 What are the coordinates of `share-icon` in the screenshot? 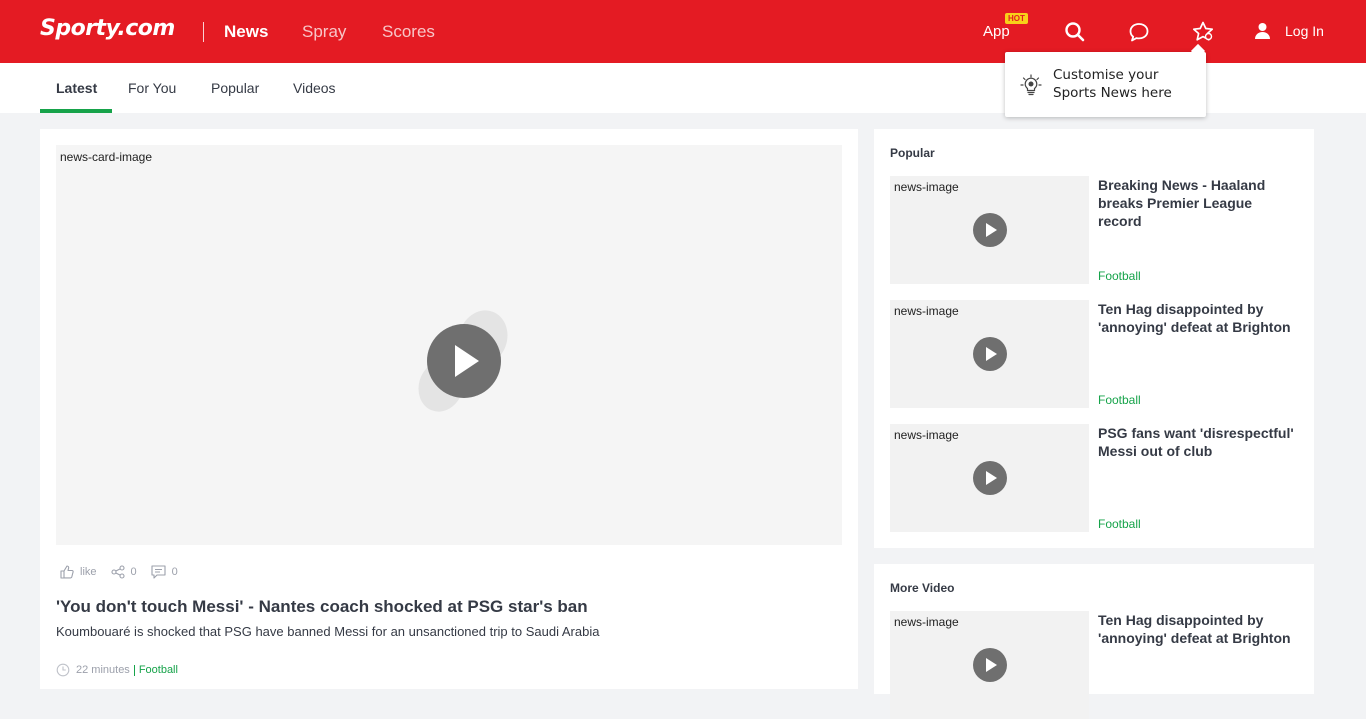 It's located at (117, 572).